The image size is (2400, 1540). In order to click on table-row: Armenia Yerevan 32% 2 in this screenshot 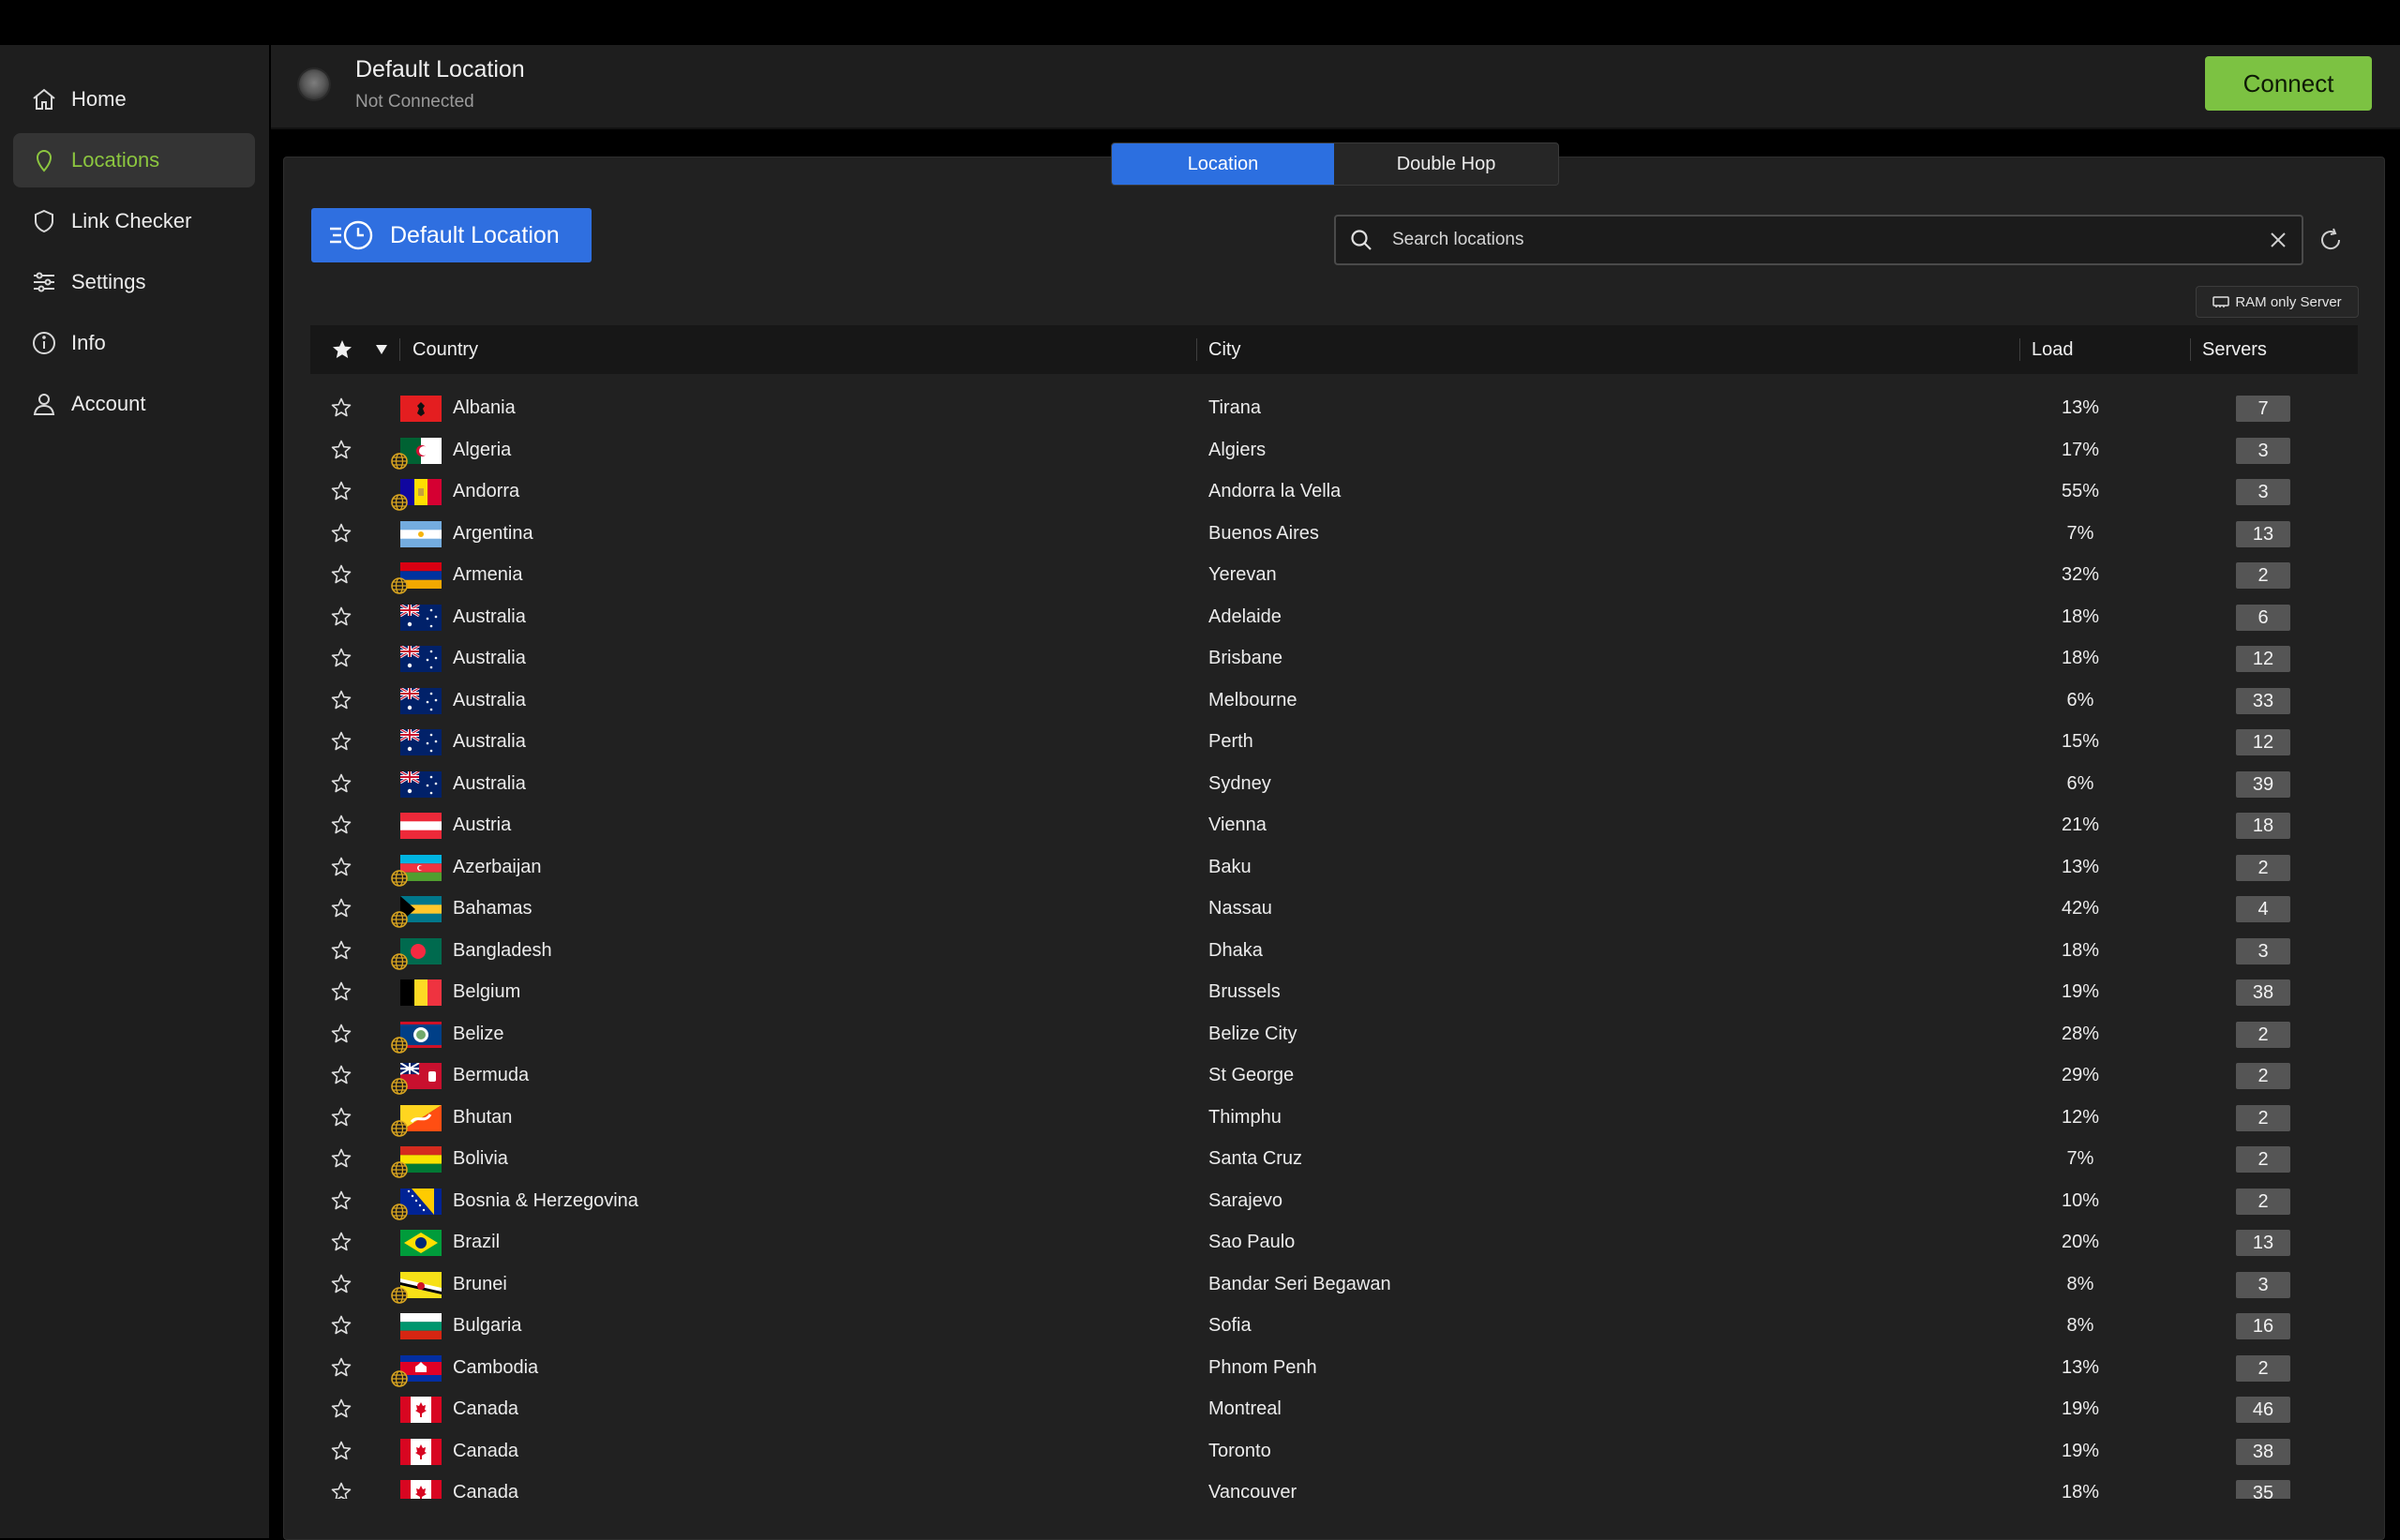, I will do `click(1334, 574)`.